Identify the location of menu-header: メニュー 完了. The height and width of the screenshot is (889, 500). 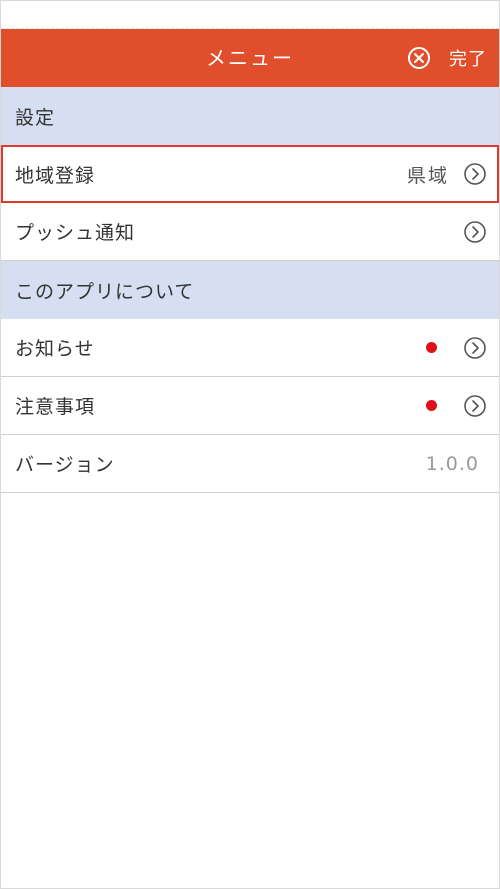
(250, 58).